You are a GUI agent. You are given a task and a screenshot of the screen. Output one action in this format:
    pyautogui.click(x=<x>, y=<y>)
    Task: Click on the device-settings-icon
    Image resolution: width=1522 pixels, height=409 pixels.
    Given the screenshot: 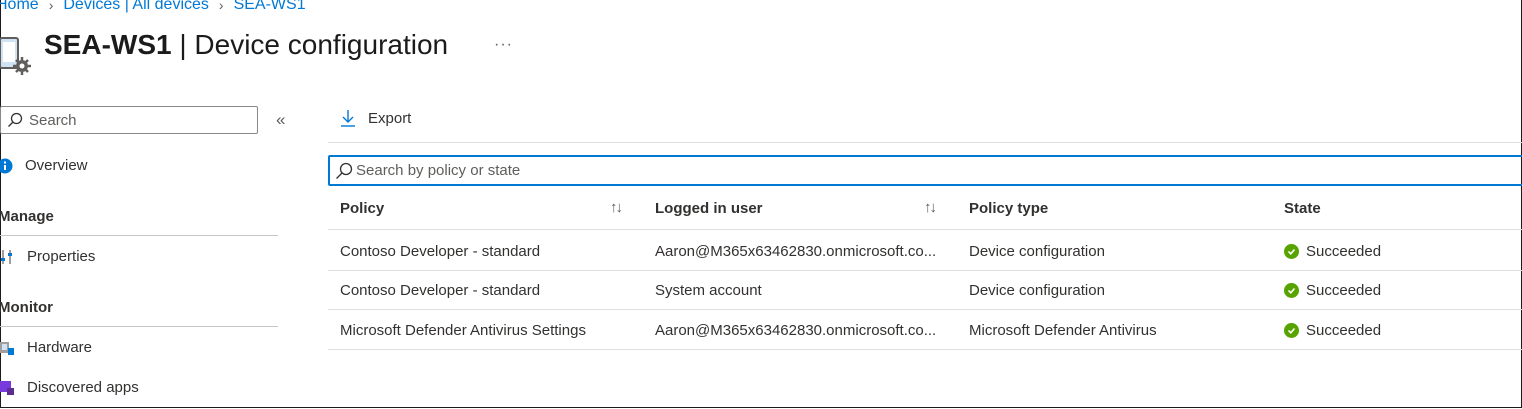 What is the action you would take?
    pyautogui.click(x=15, y=56)
    